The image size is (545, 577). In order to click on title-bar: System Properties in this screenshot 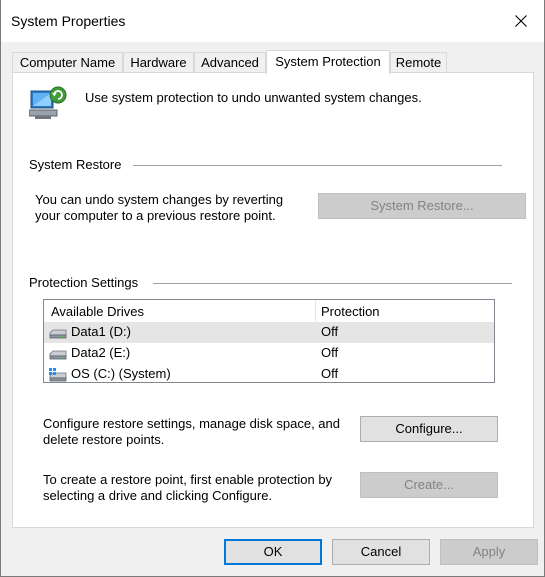, I will do `click(272, 21)`.